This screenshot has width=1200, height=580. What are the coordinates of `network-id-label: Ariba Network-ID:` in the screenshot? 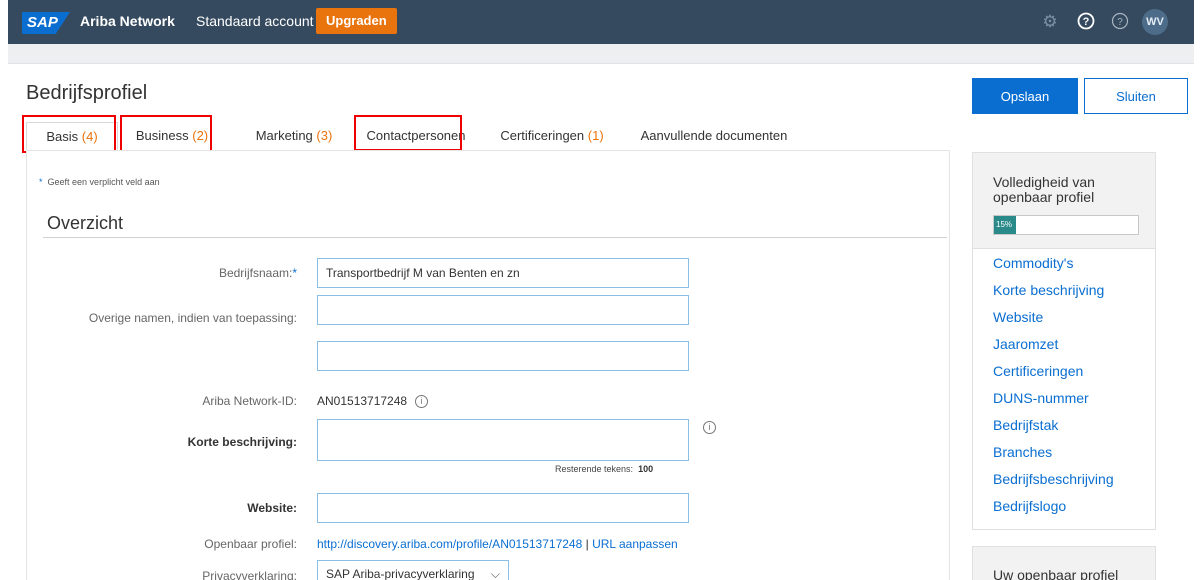 It's located at (249, 401).